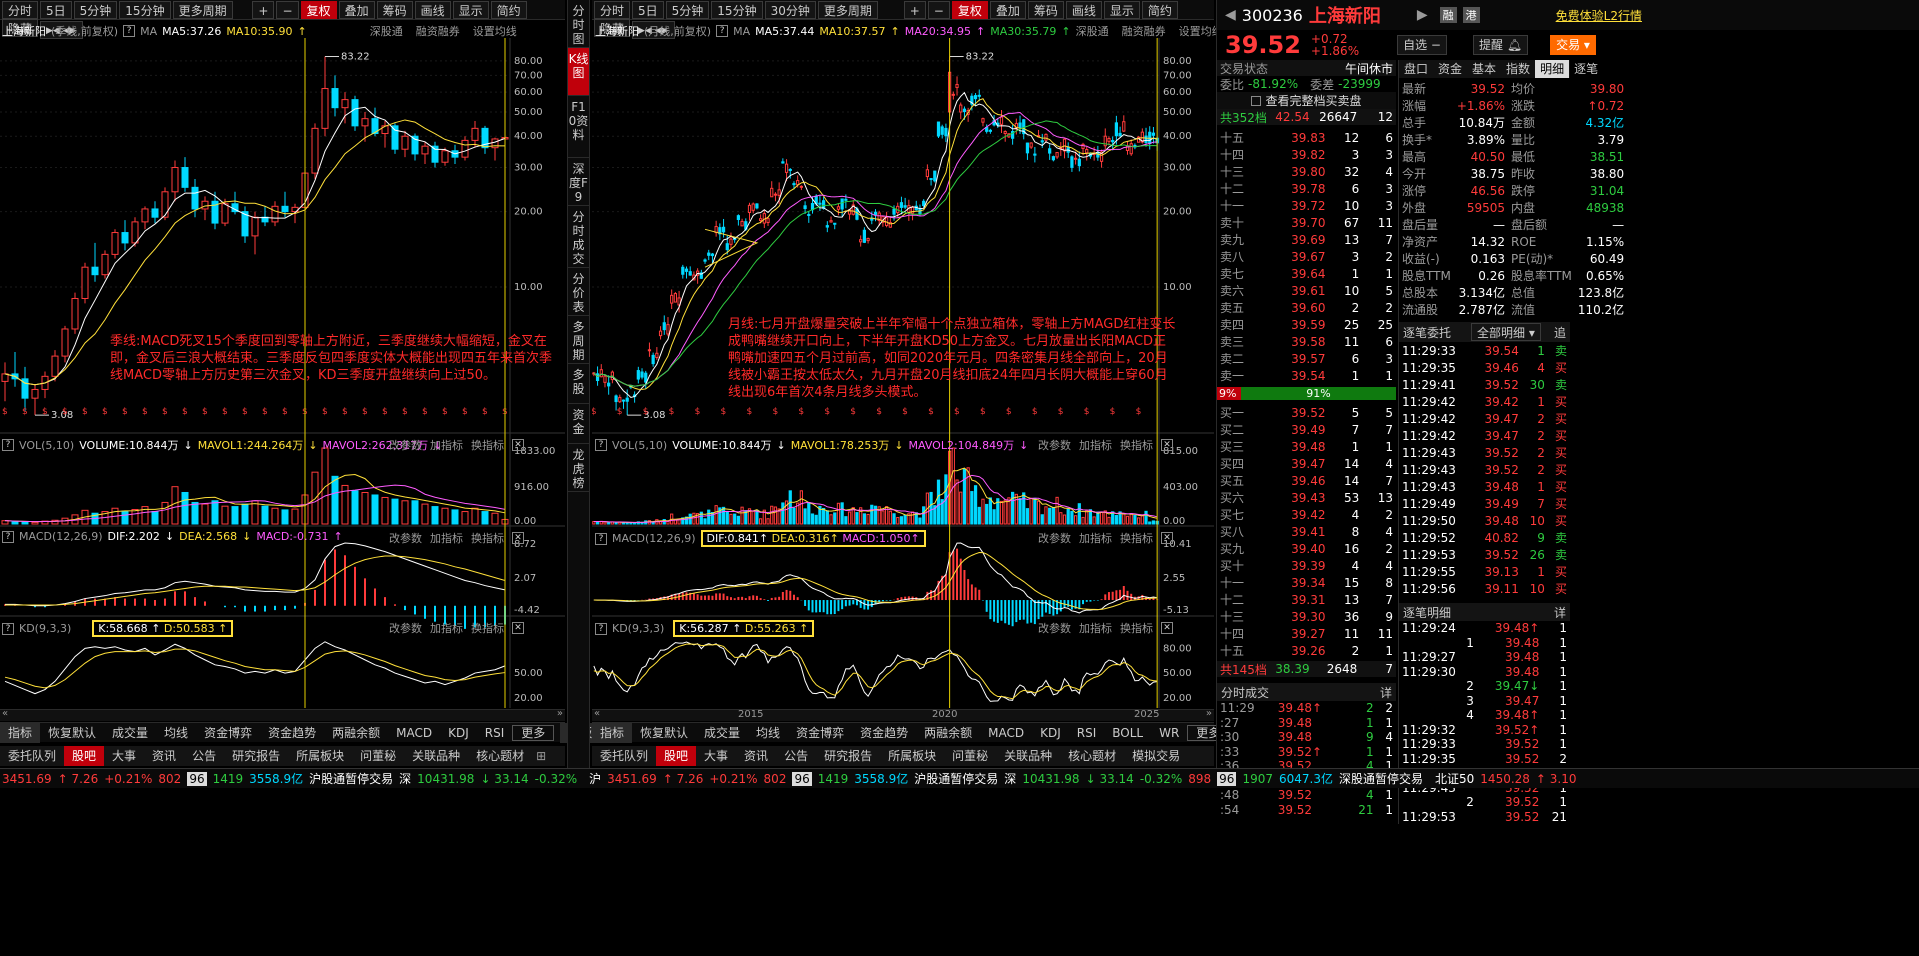  I want to click on vtab-minute: 分时图, so click(578, 24).